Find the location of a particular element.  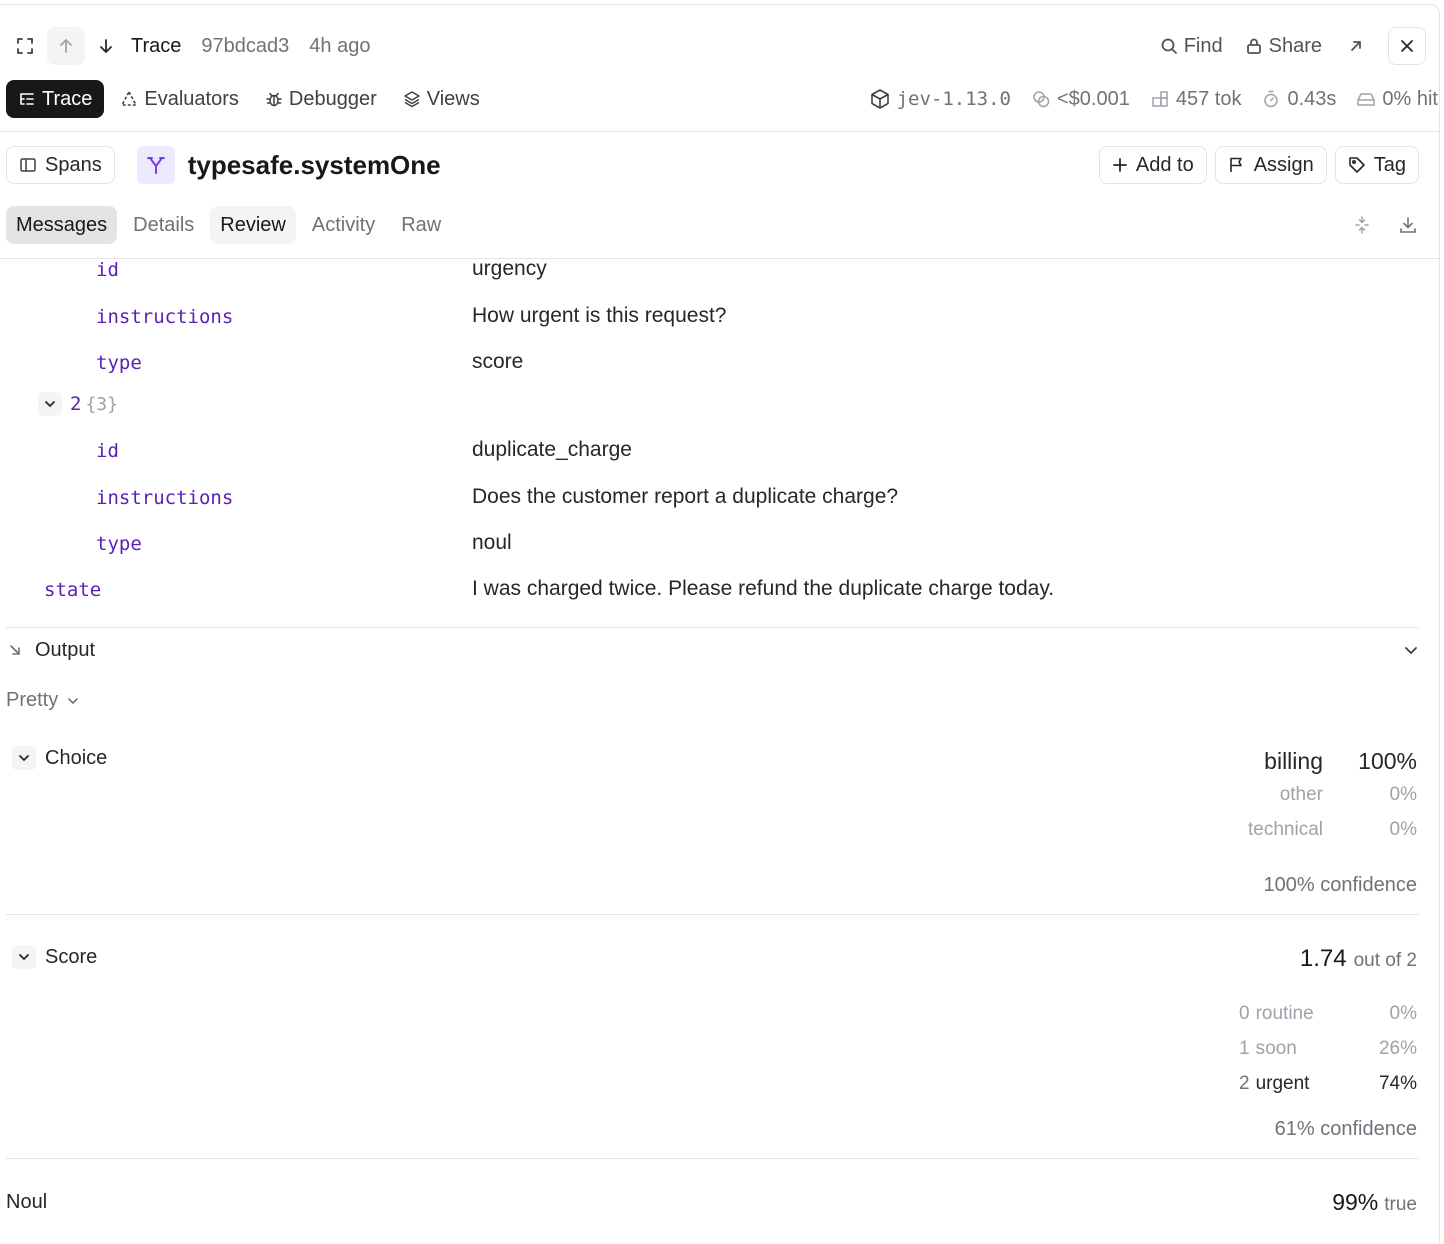

format-select: Pretty is located at coordinates (43, 700).